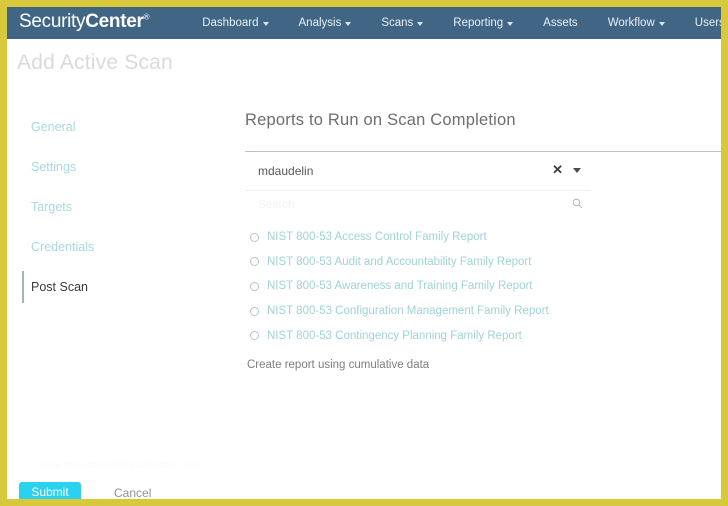 The height and width of the screenshot is (506, 728). What do you see at coordinates (121, 127) in the screenshot?
I see `sidebar-item-general: General` at bounding box center [121, 127].